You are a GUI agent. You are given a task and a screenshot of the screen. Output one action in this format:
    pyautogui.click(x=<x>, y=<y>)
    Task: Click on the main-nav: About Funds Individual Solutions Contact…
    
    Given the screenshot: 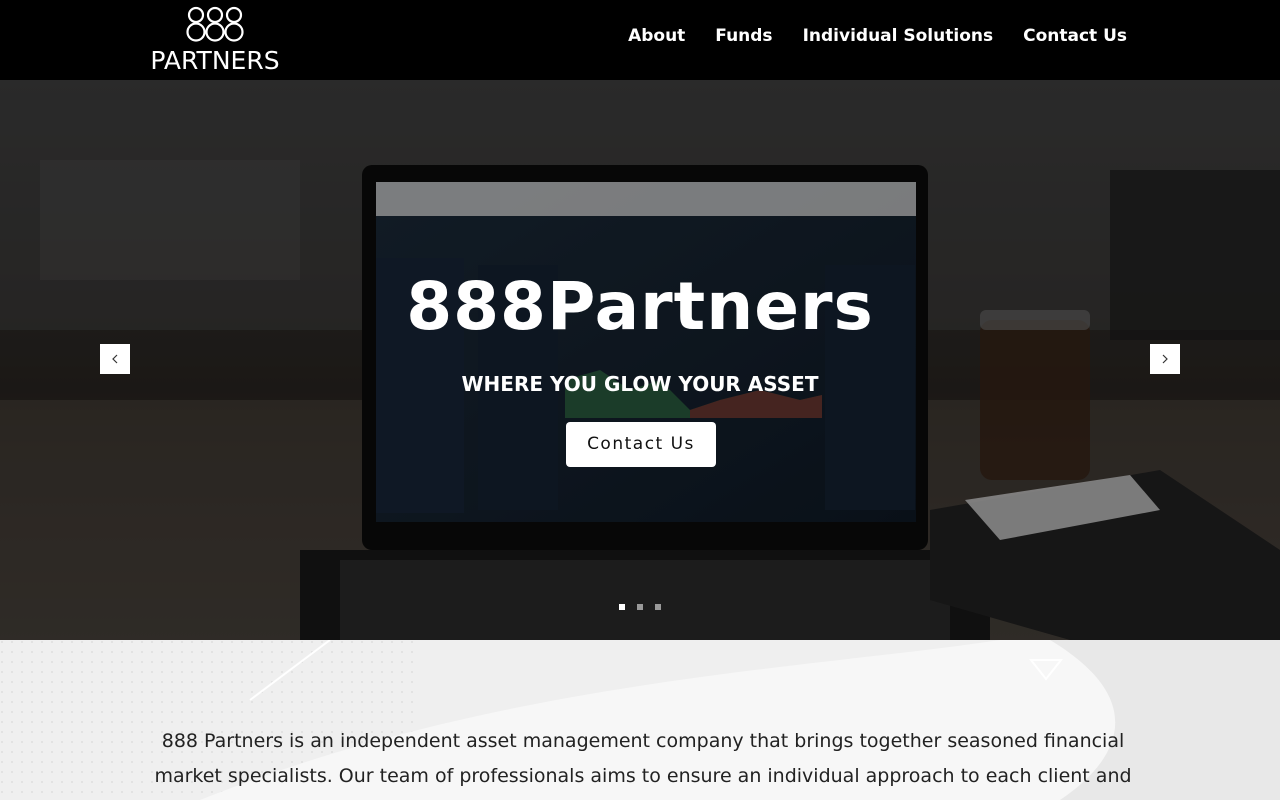 What is the action you would take?
    pyautogui.click(x=877, y=36)
    